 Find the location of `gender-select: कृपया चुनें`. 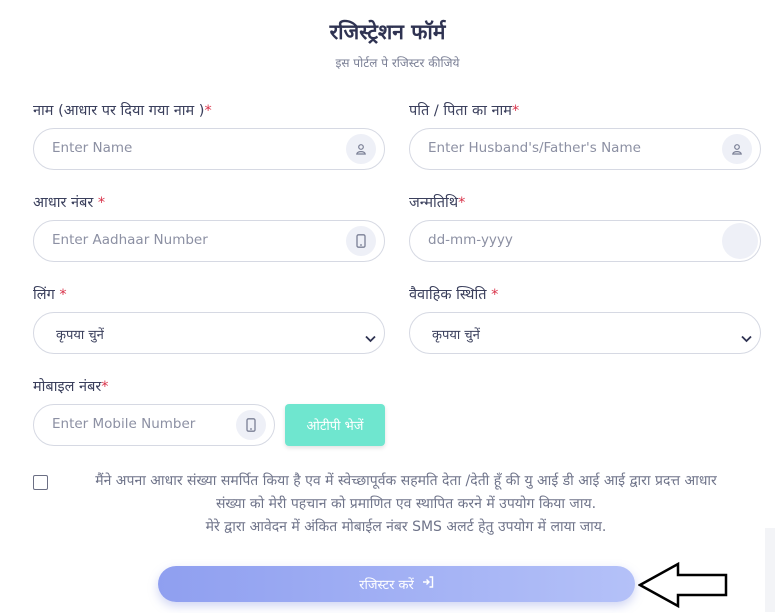

gender-select: कृपया चुनें is located at coordinates (209, 333).